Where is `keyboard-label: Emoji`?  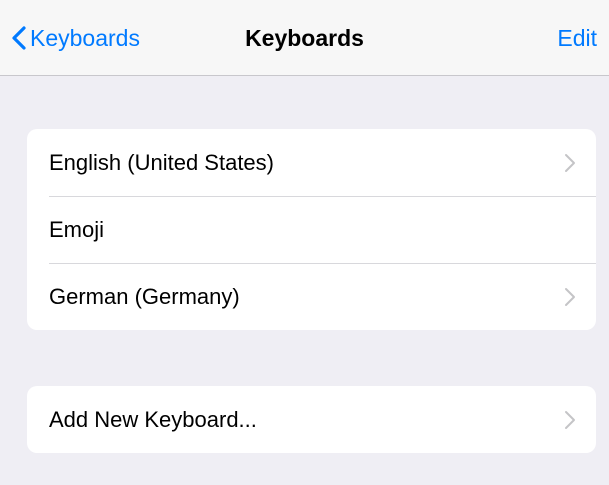
keyboard-label: Emoji is located at coordinates (77, 229).